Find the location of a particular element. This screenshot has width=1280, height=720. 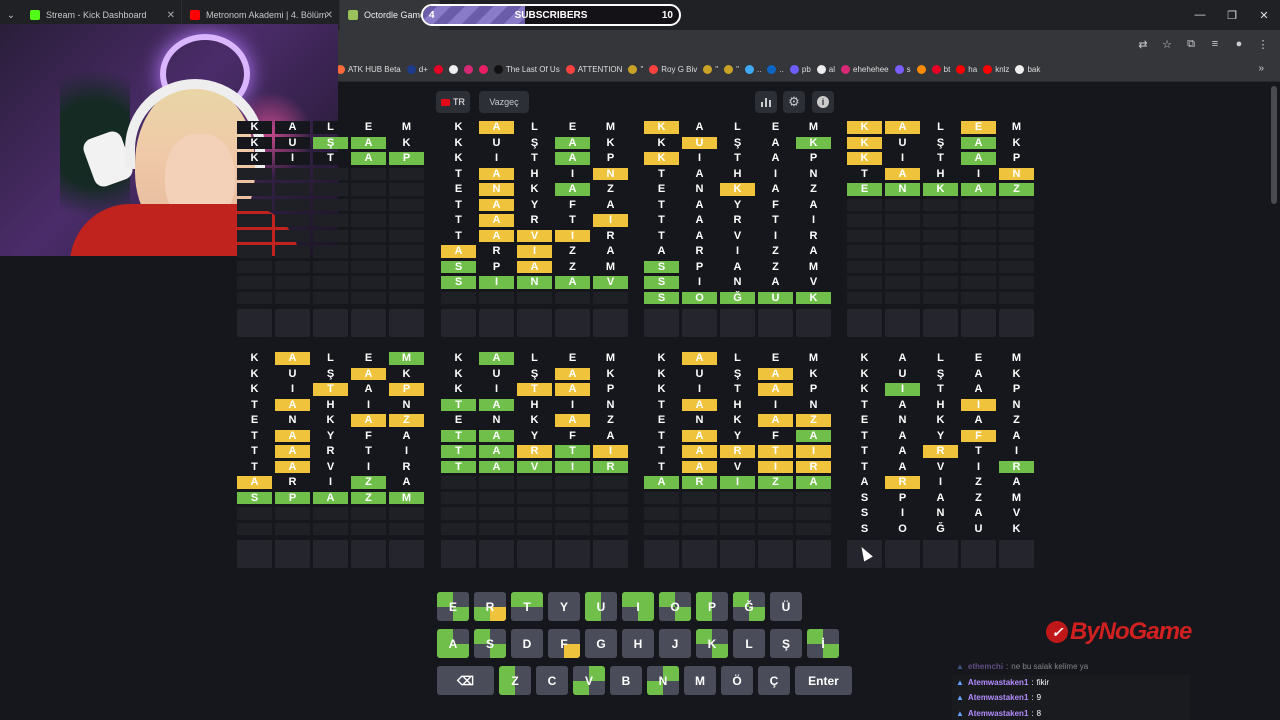

key-a: A is located at coordinates (453, 643).